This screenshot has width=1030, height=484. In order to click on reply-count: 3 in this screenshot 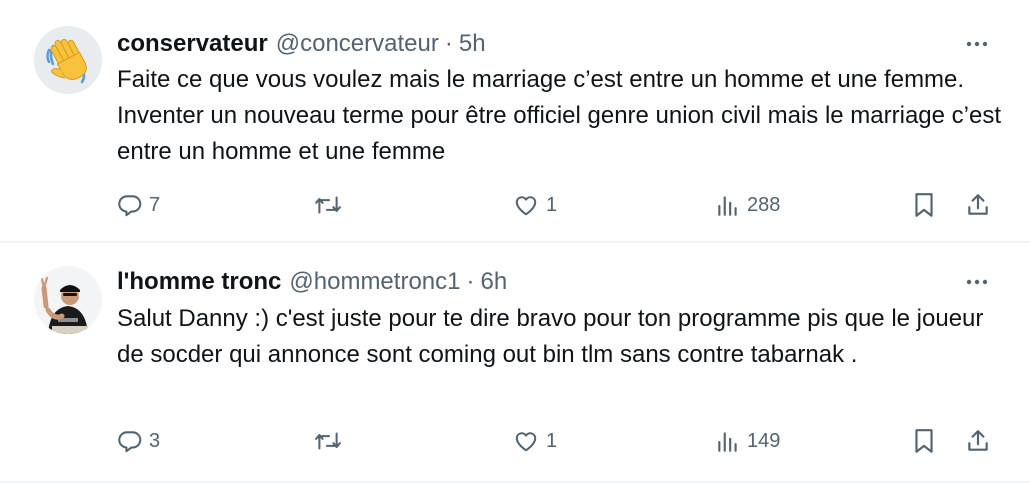, I will do `click(155, 440)`.